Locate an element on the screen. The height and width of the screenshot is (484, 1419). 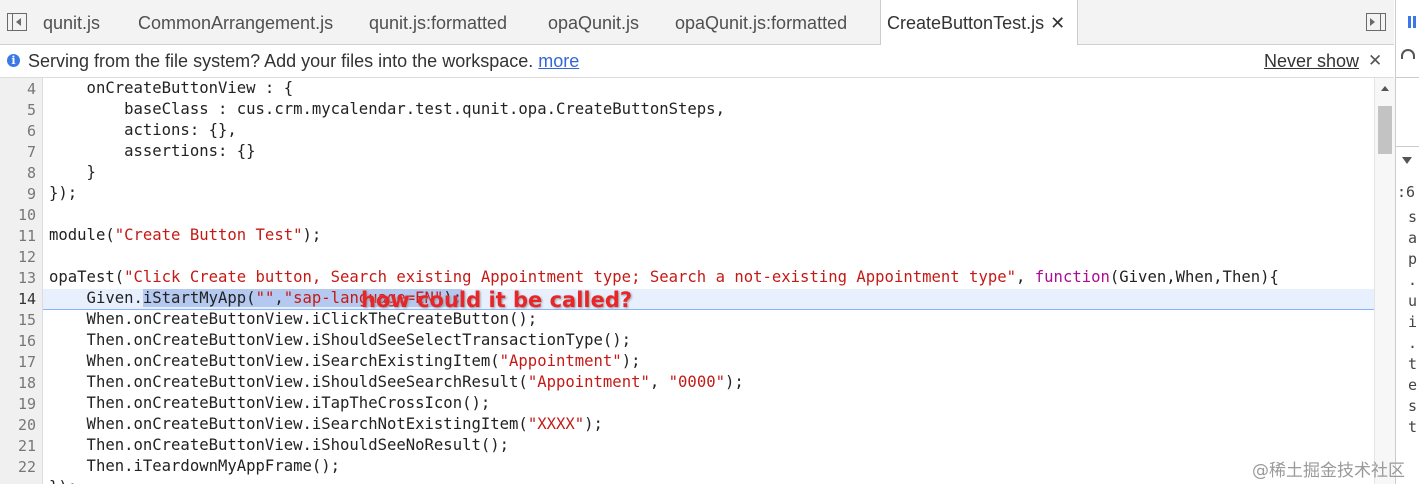
line-number: 11 is located at coordinates (26, 236).